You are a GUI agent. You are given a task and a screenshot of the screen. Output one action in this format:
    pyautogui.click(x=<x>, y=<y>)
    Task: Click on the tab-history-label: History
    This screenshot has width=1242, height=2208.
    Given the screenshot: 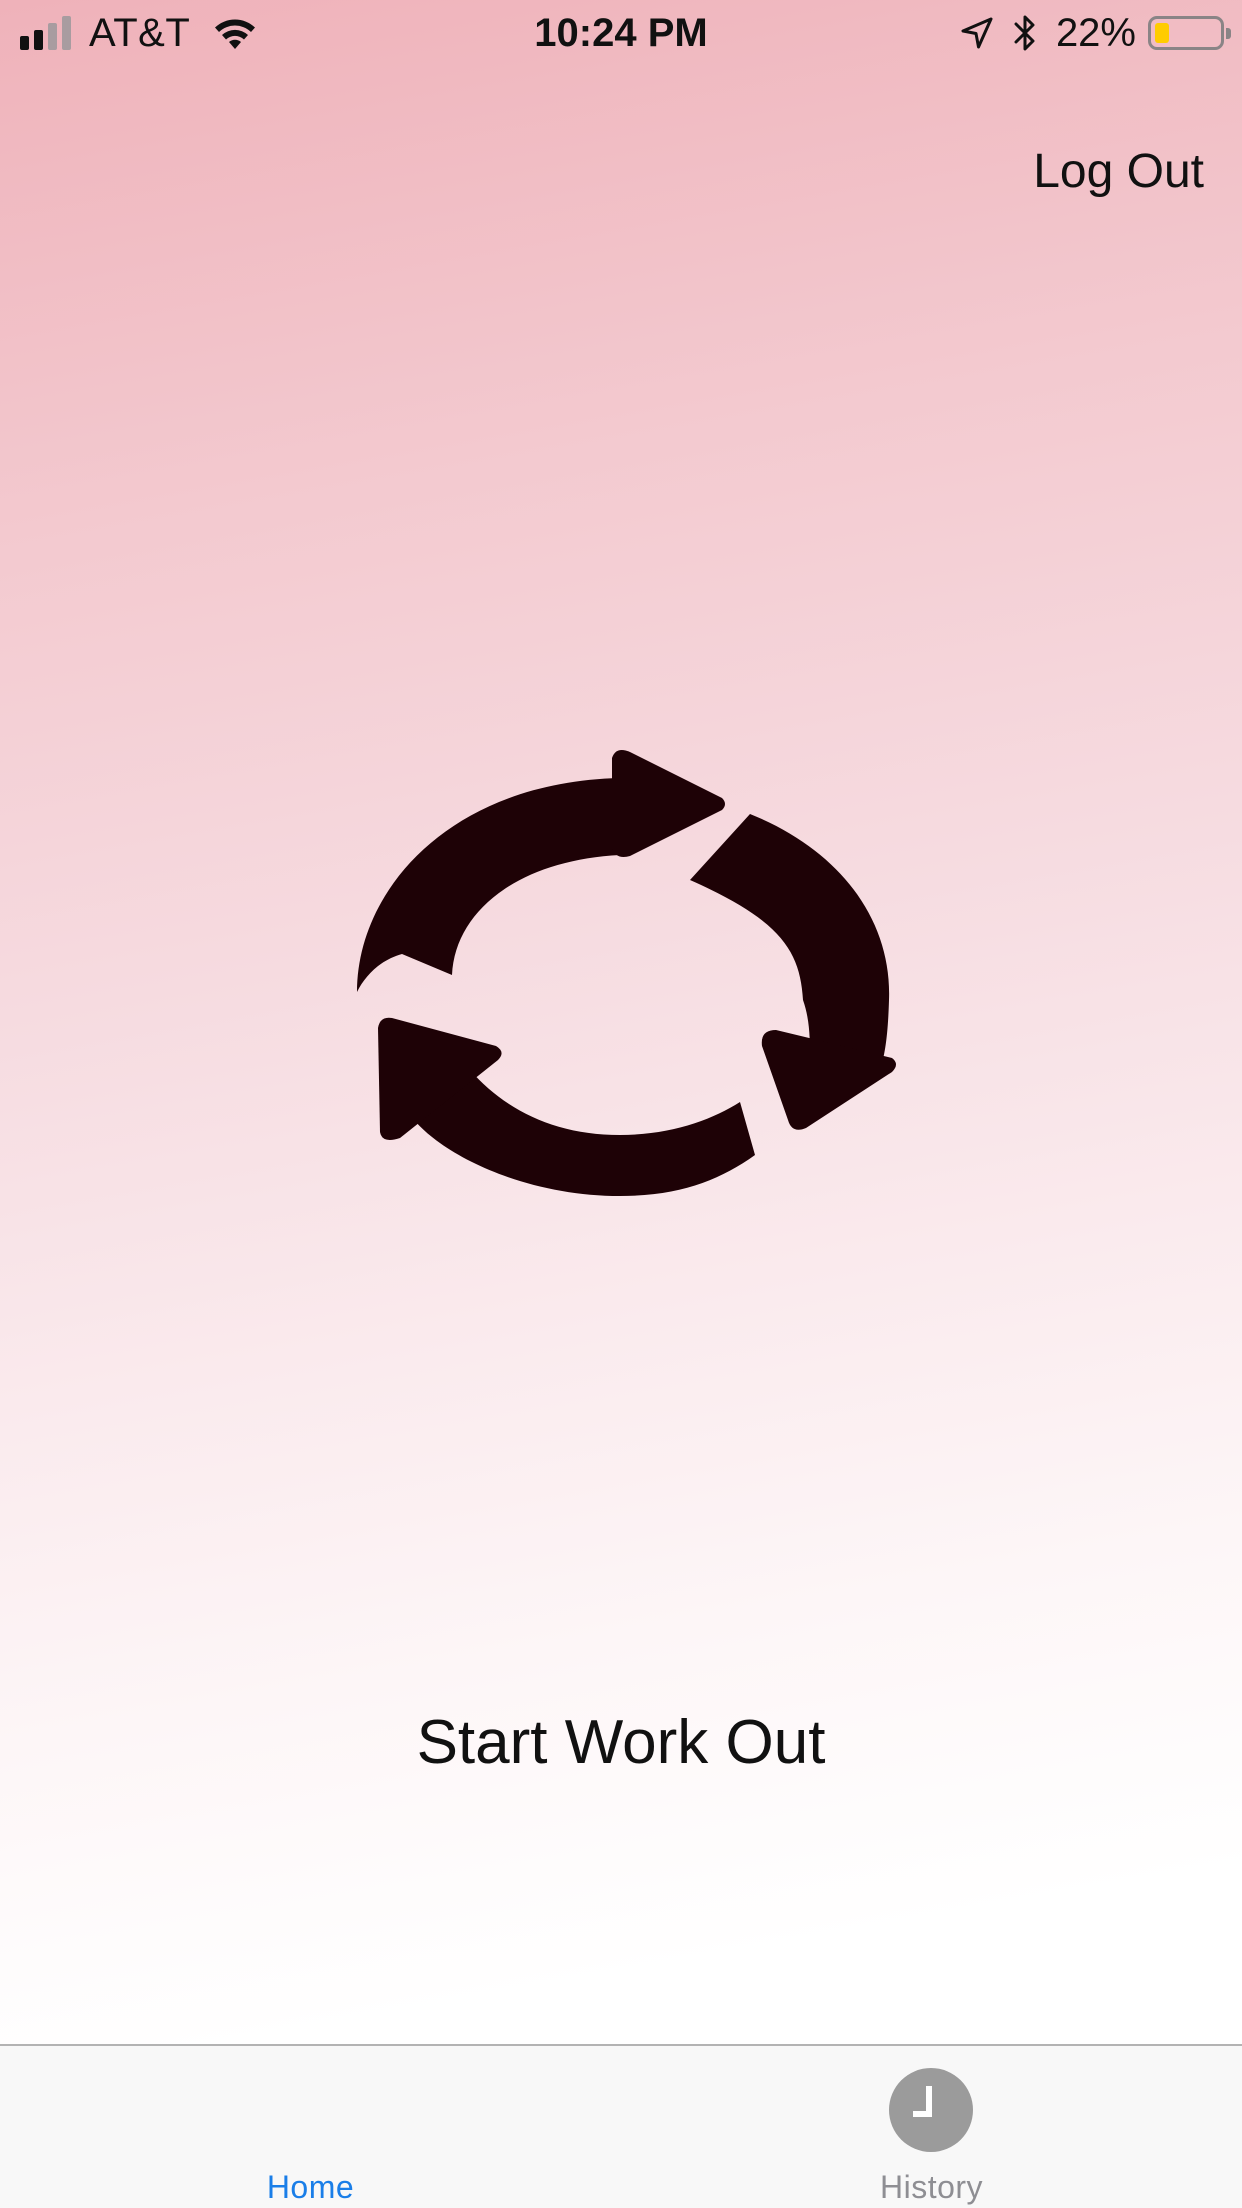 What is the action you would take?
    pyautogui.click(x=931, y=2187)
    